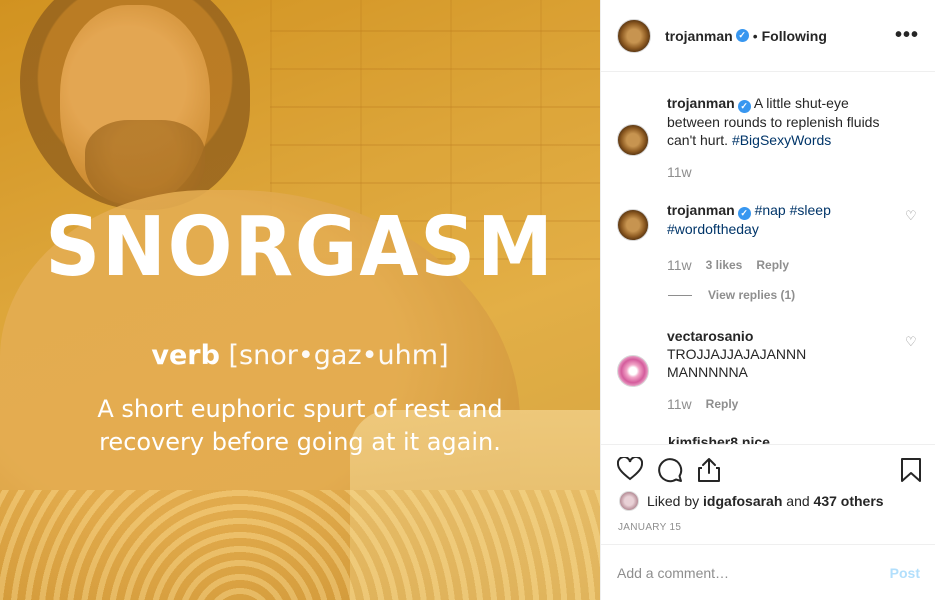 The height and width of the screenshot is (600, 935). What do you see at coordinates (185, 355) in the screenshot?
I see `part-of-speech: verb` at bounding box center [185, 355].